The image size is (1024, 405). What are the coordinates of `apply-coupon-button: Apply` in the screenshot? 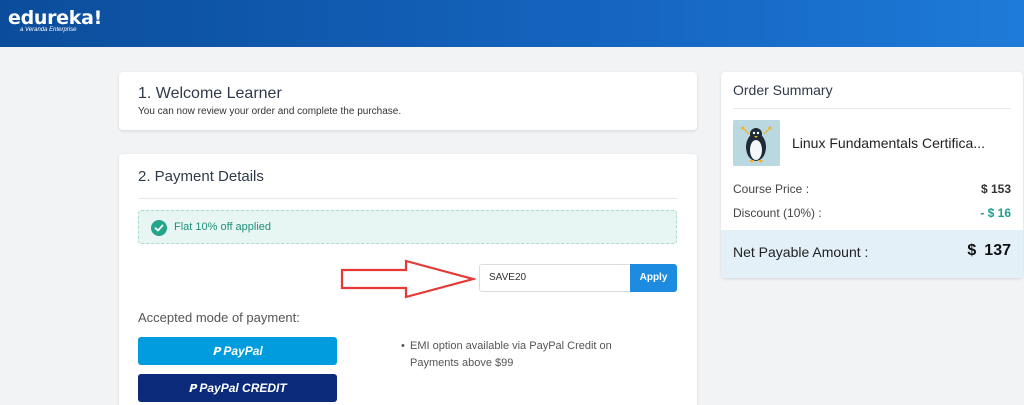 It's located at (653, 278).